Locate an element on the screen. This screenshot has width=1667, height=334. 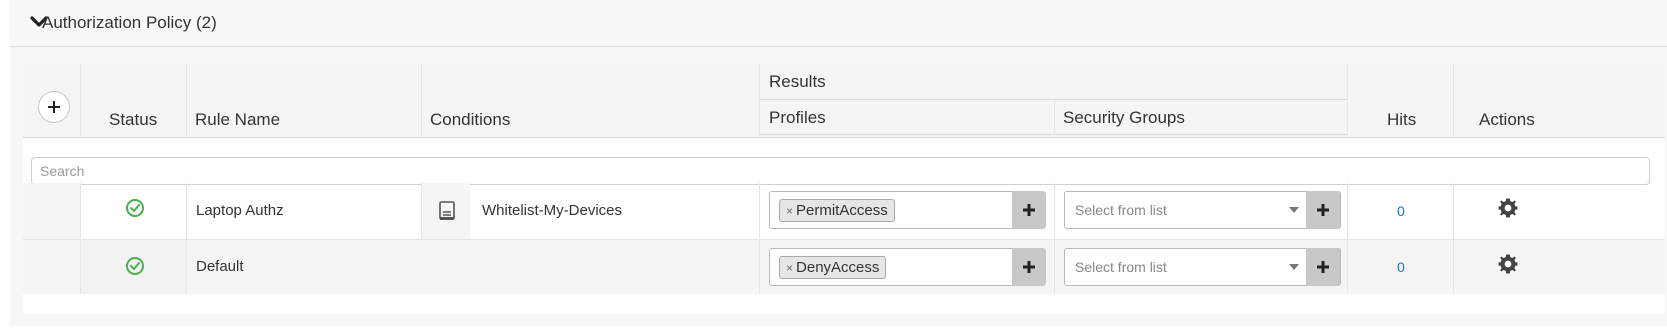
authorization-policy-header: Authorization Policy (2) is located at coordinates (838, 23).